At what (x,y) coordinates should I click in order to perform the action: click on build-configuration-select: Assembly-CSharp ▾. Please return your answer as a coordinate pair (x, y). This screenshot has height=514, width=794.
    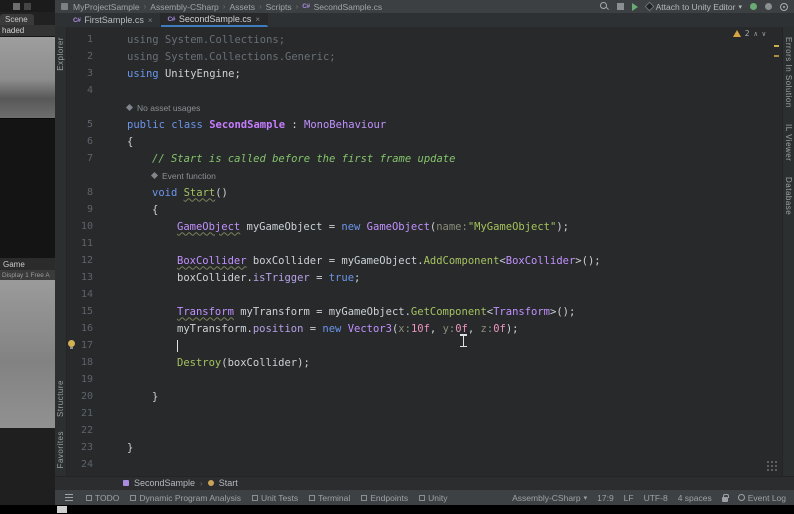
    Looking at the image, I should click on (549, 498).